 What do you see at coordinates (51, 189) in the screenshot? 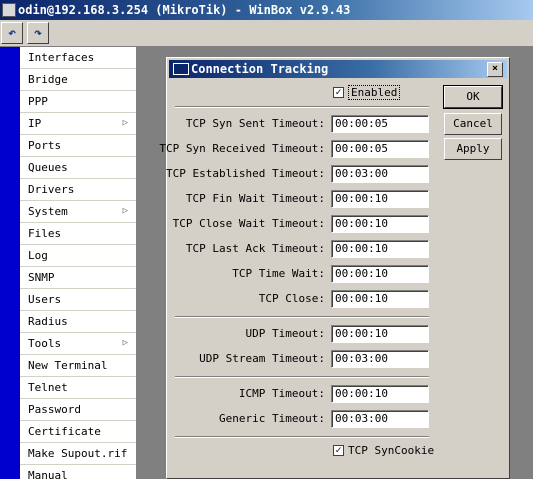
I see `sidebar-item-label: Drivers` at bounding box center [51, 189].